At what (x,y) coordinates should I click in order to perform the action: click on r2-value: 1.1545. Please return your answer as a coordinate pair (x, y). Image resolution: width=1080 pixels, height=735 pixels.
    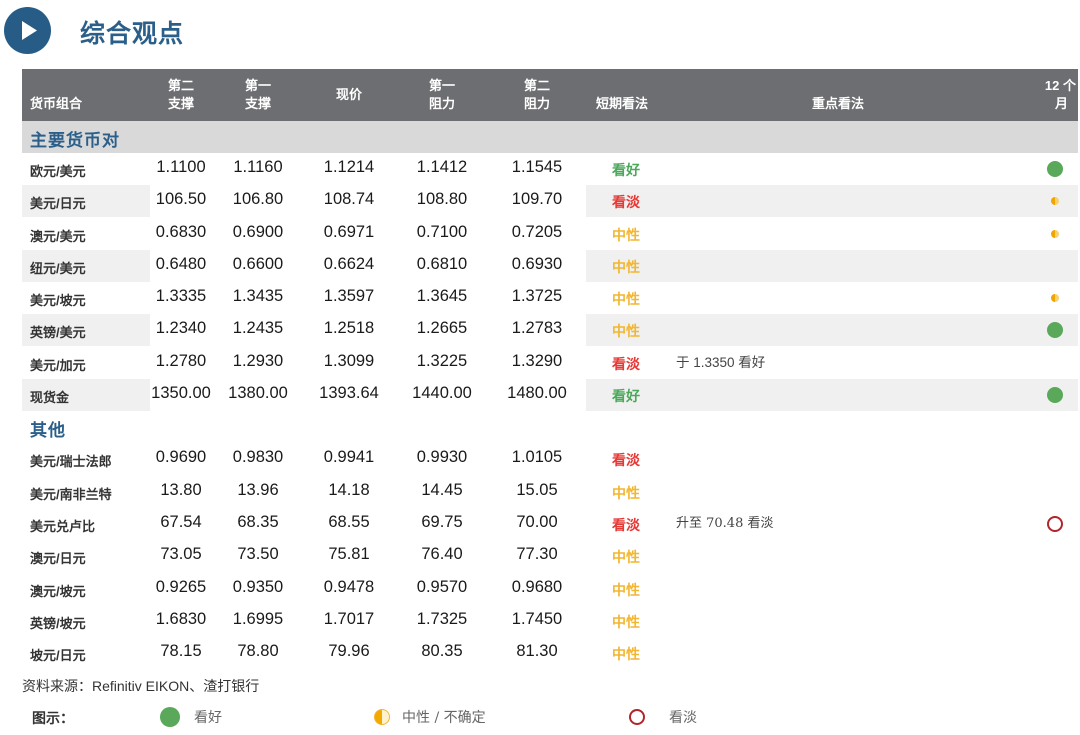
    Looking at the image, I should click on (537, 167).